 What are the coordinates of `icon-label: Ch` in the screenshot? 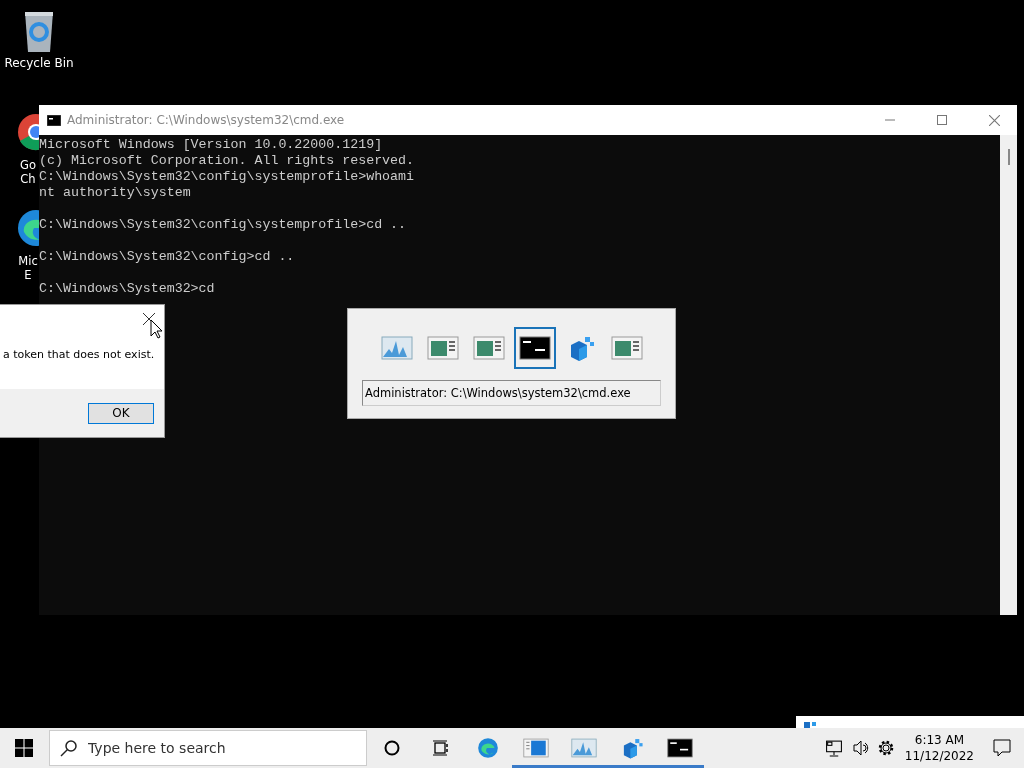 It's located at (28, 179).